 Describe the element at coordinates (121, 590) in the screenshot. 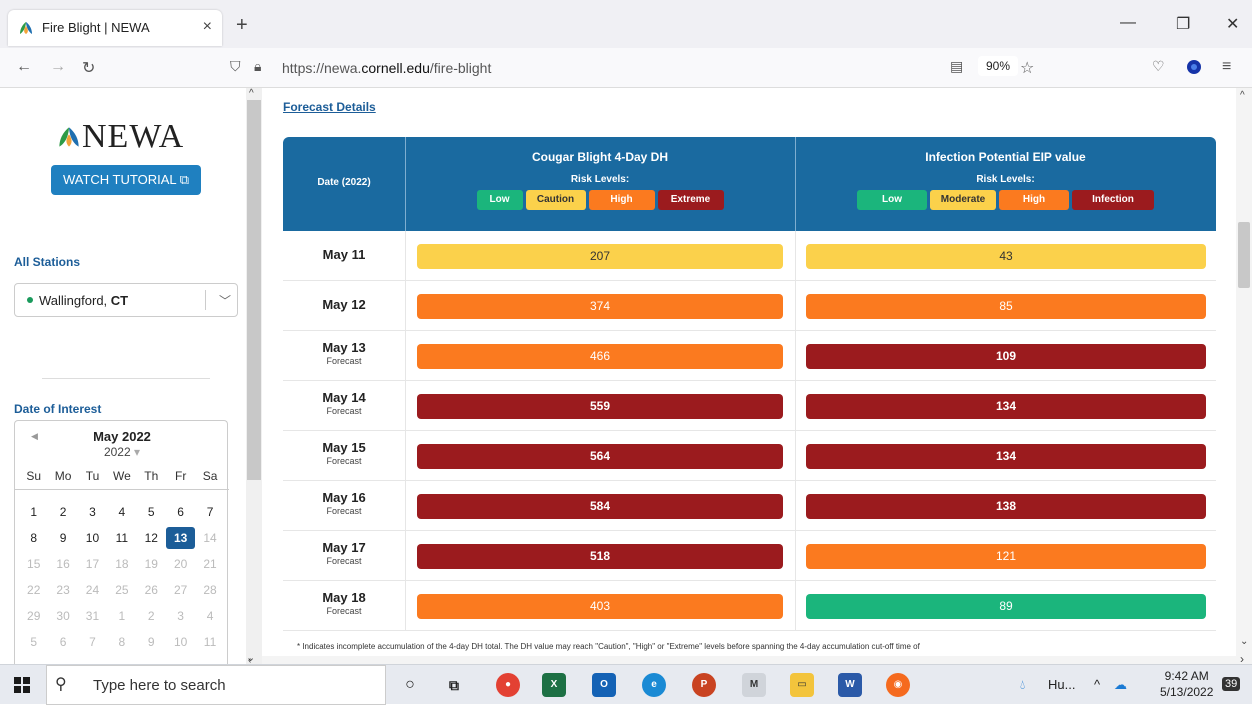

I see `calendar-day: 25` at that location.